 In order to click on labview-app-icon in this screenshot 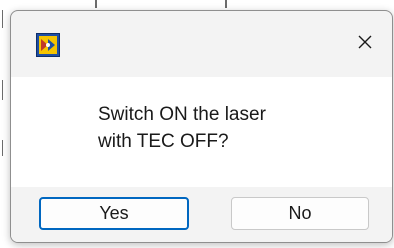, I will do `click(48, 45)`.